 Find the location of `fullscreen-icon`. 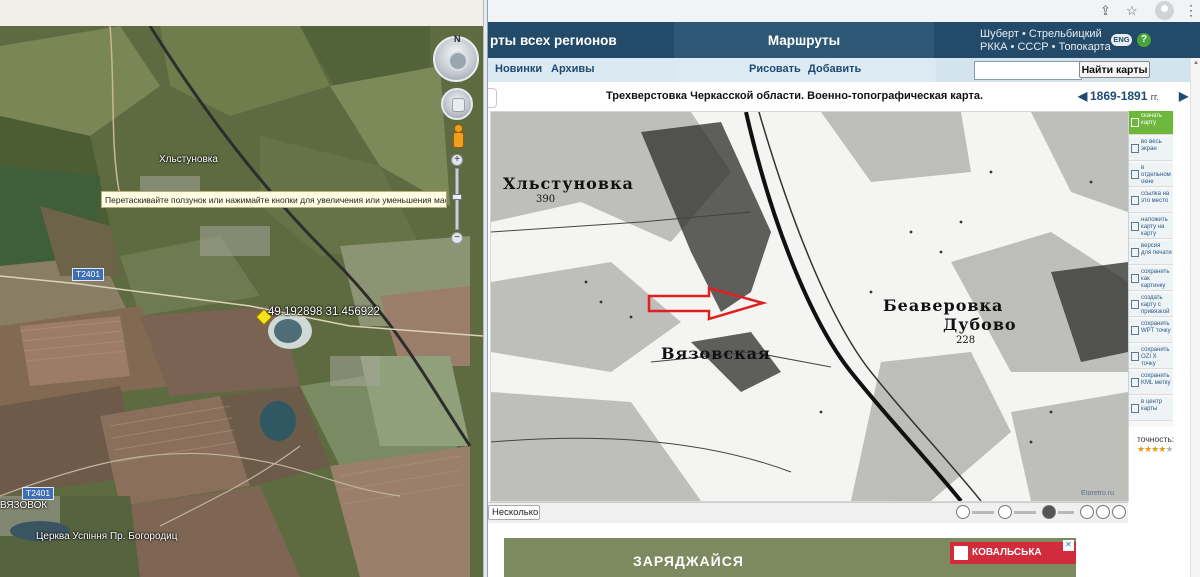

fullscreen-icon is located at coordinates (1135, 148).